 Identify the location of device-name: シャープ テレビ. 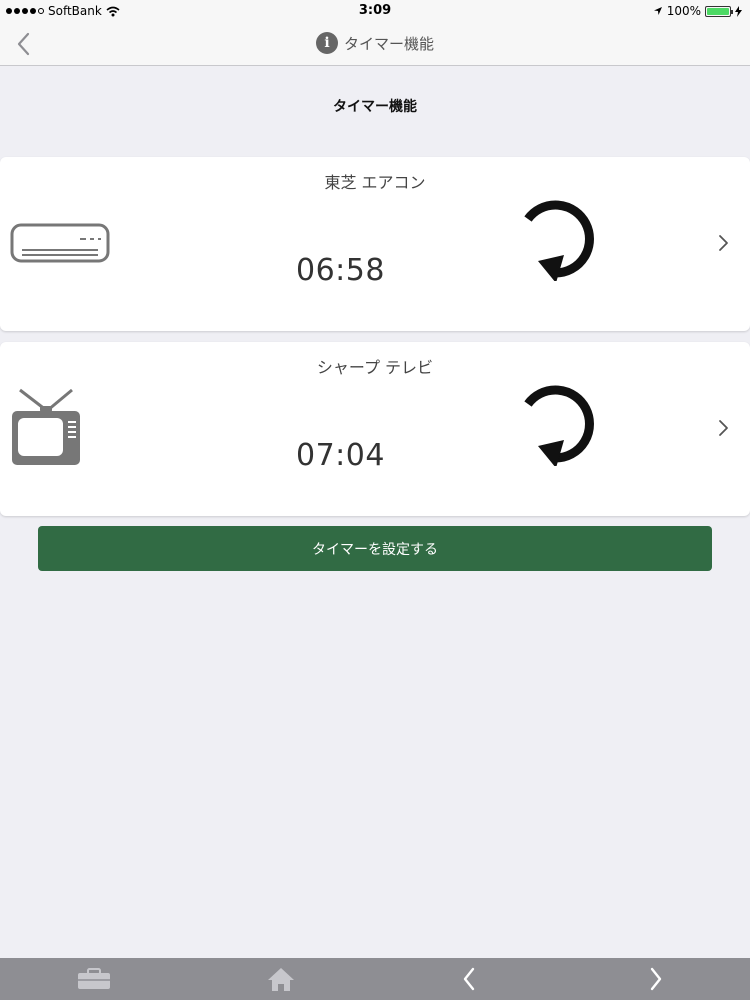
(375, 367).